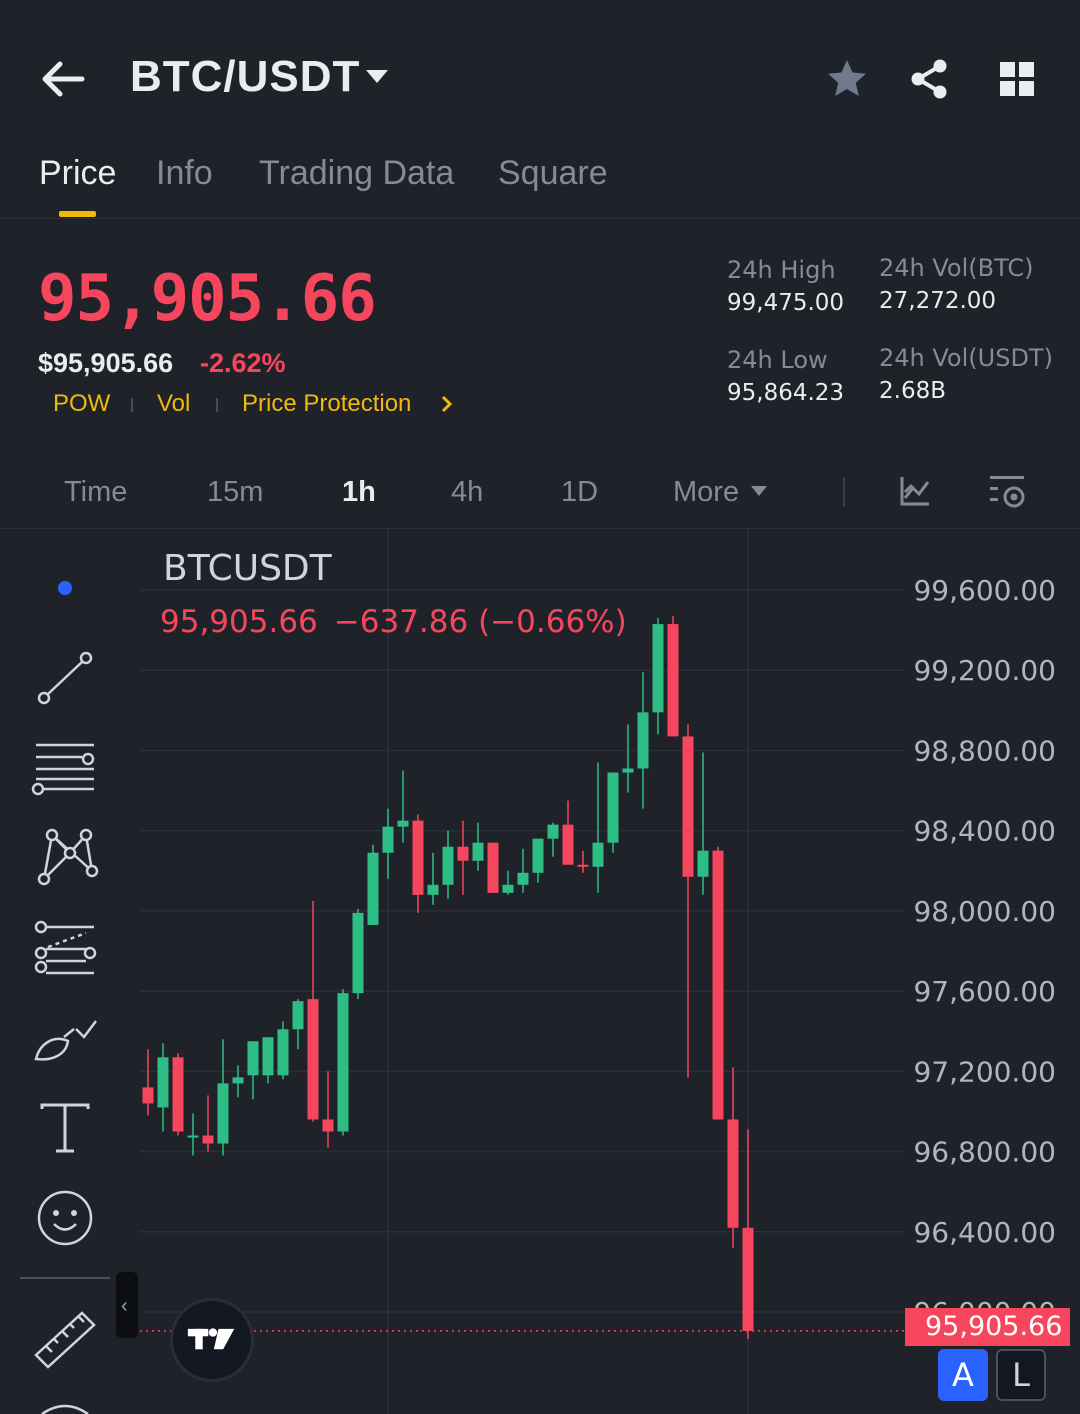  Describe the element at coordinates (77, 173) in the screenshot. I see `tab-price: Price` at that location.